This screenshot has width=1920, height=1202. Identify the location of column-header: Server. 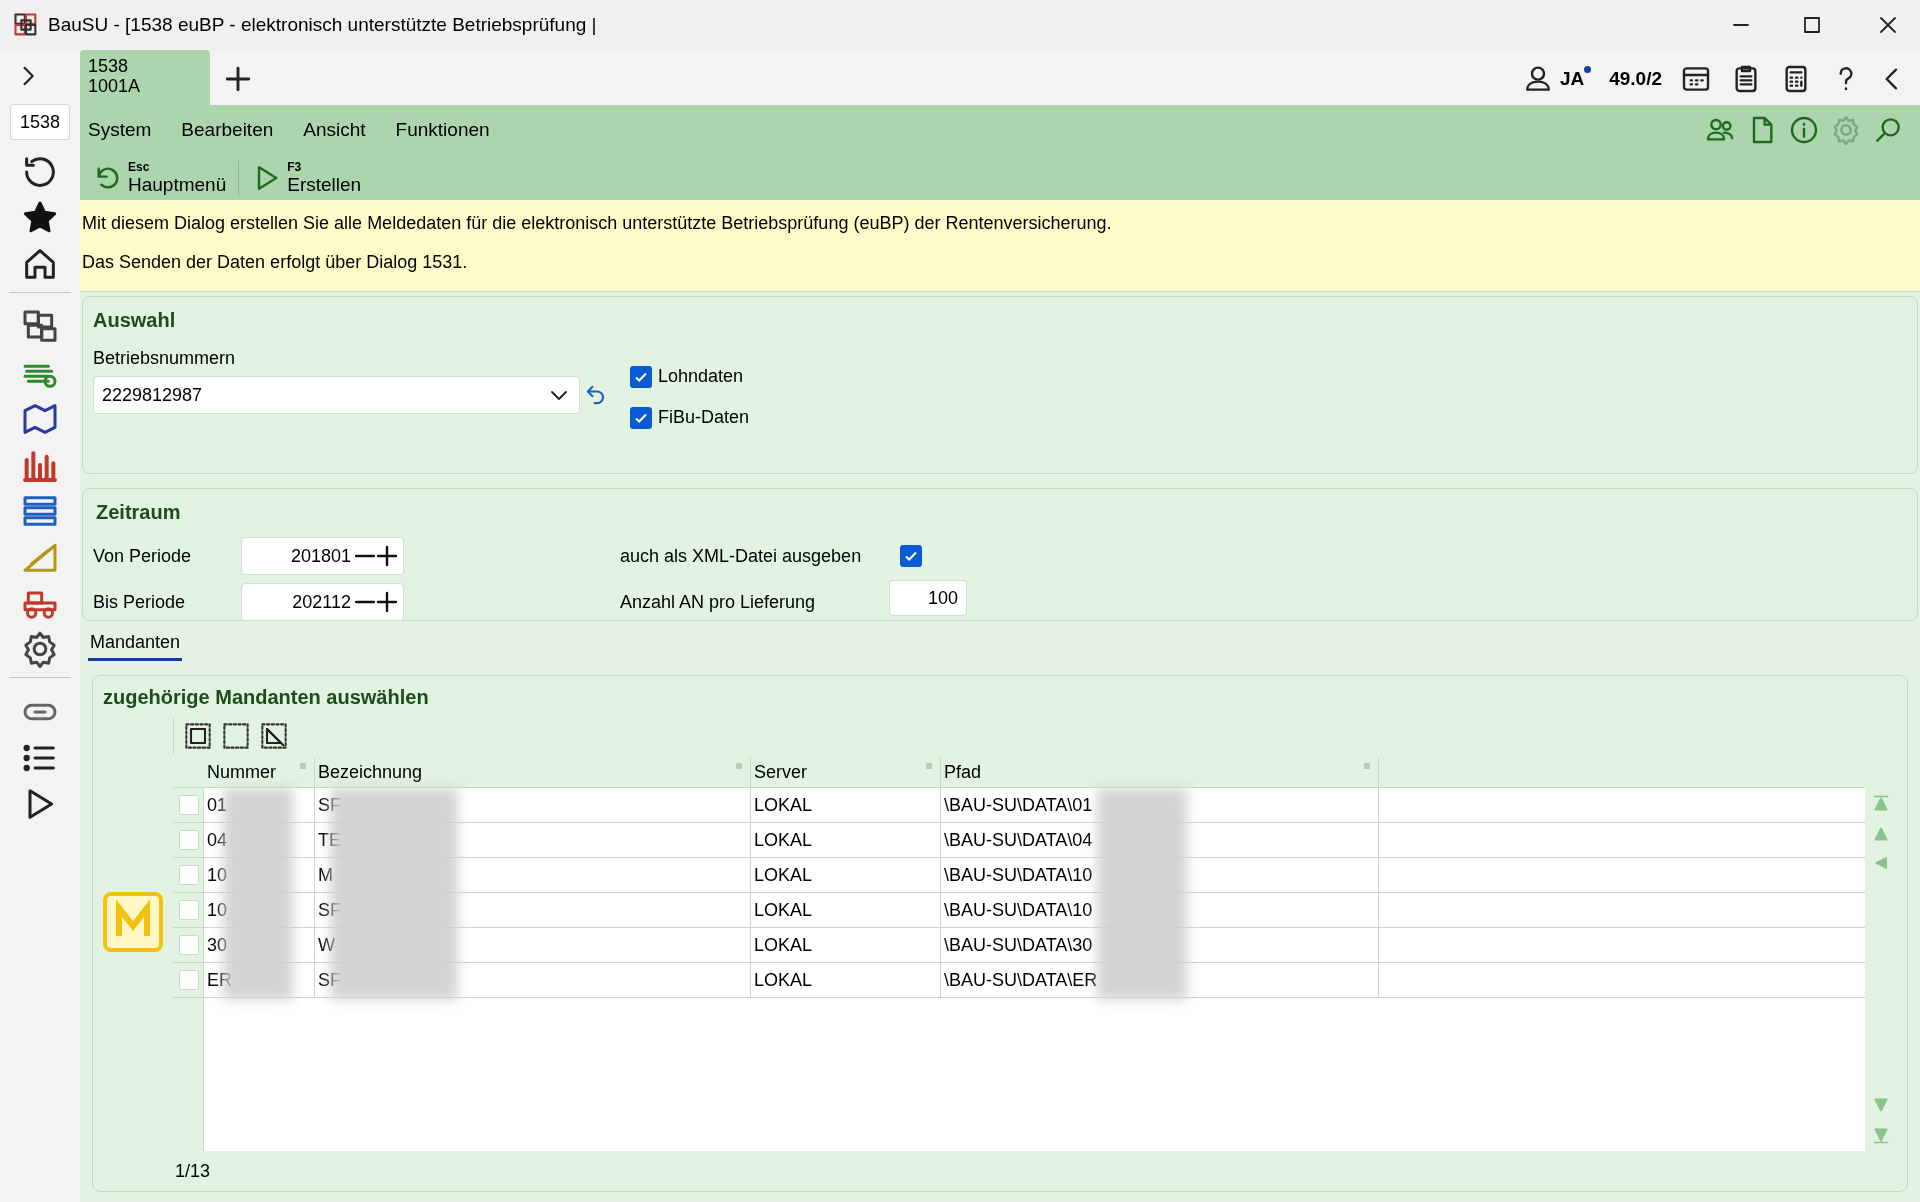
(780, 772).